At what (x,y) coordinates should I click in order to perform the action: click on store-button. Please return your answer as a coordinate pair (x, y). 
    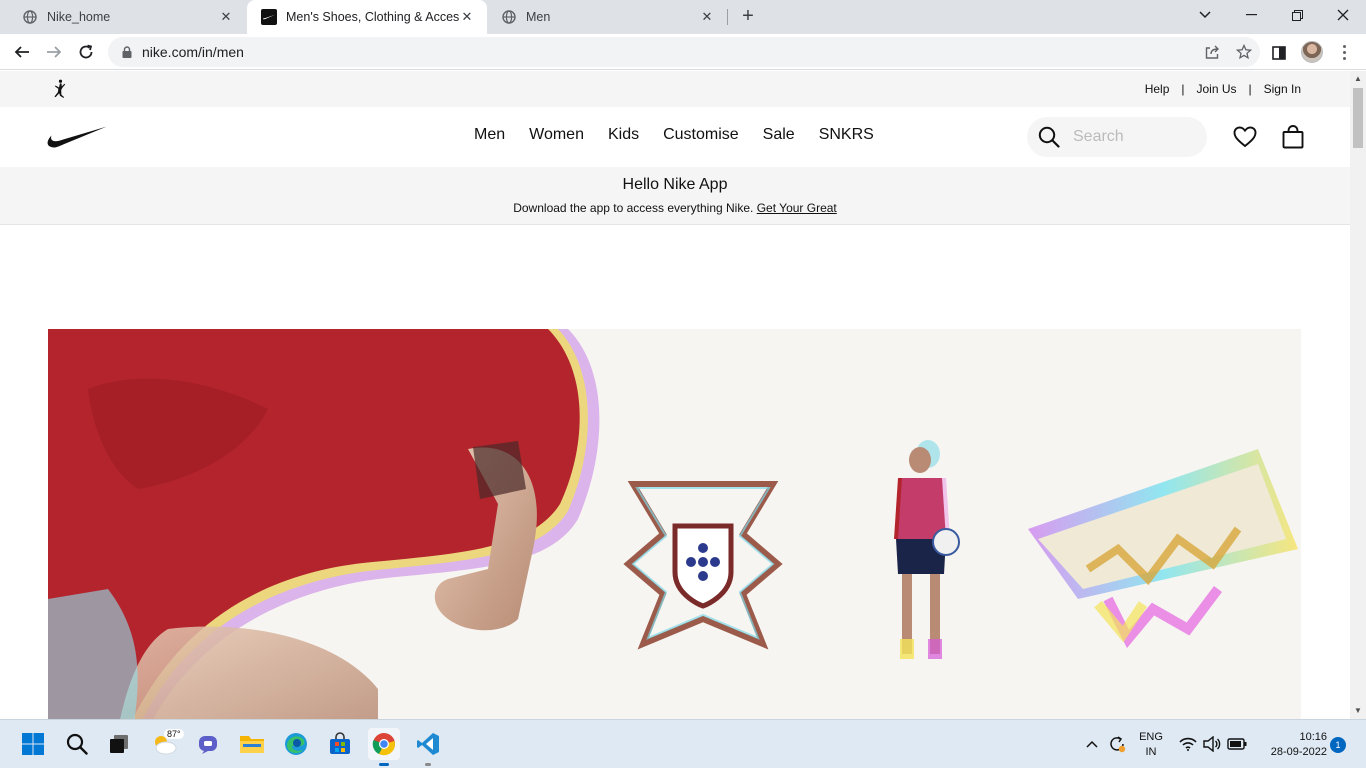
    Looking at the image, I should click on (340, 744).